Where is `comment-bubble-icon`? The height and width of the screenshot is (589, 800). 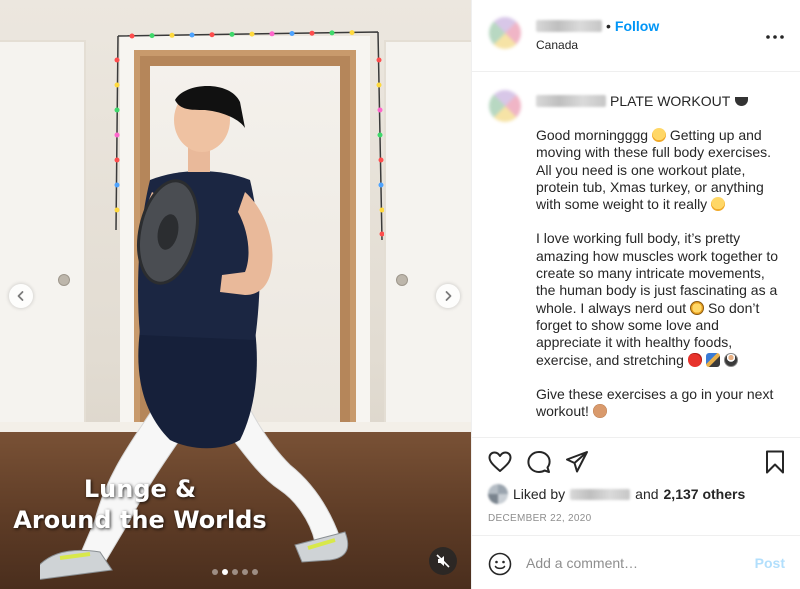
comment-bubble-icon is located at coordinates (539, 462).